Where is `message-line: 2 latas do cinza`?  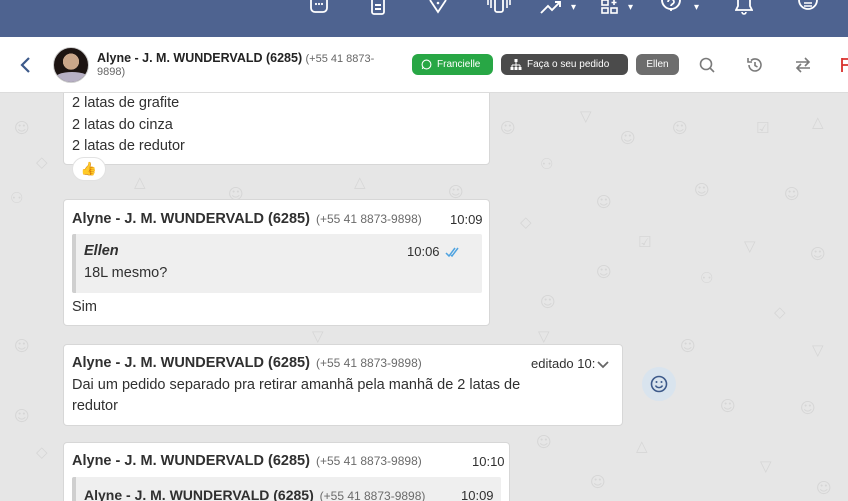
message-line: 2 latas do cinza is located at coordinates (122, 125).